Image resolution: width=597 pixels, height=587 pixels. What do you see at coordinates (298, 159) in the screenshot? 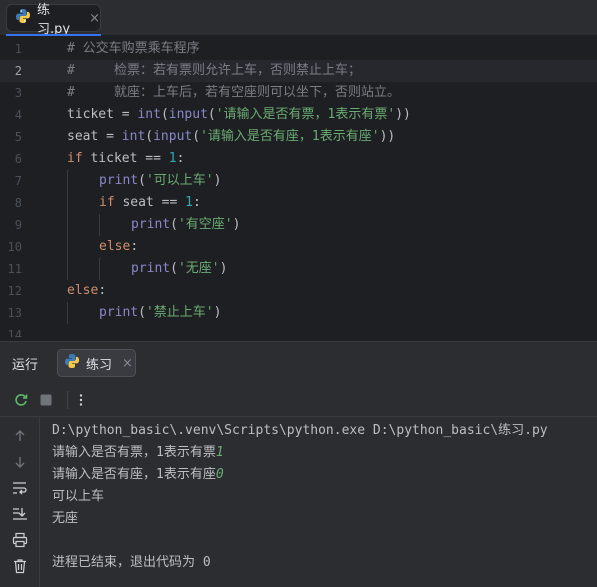
I see `code-line: 6 if ticket == 1:` at bounding box center [298, 159].